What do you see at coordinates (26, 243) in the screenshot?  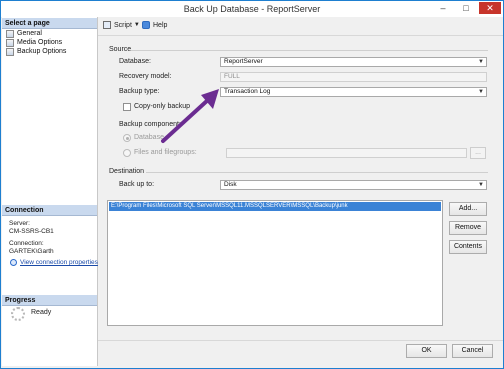 I see `connection-label: Connection:` at bounding box center [26, 243].